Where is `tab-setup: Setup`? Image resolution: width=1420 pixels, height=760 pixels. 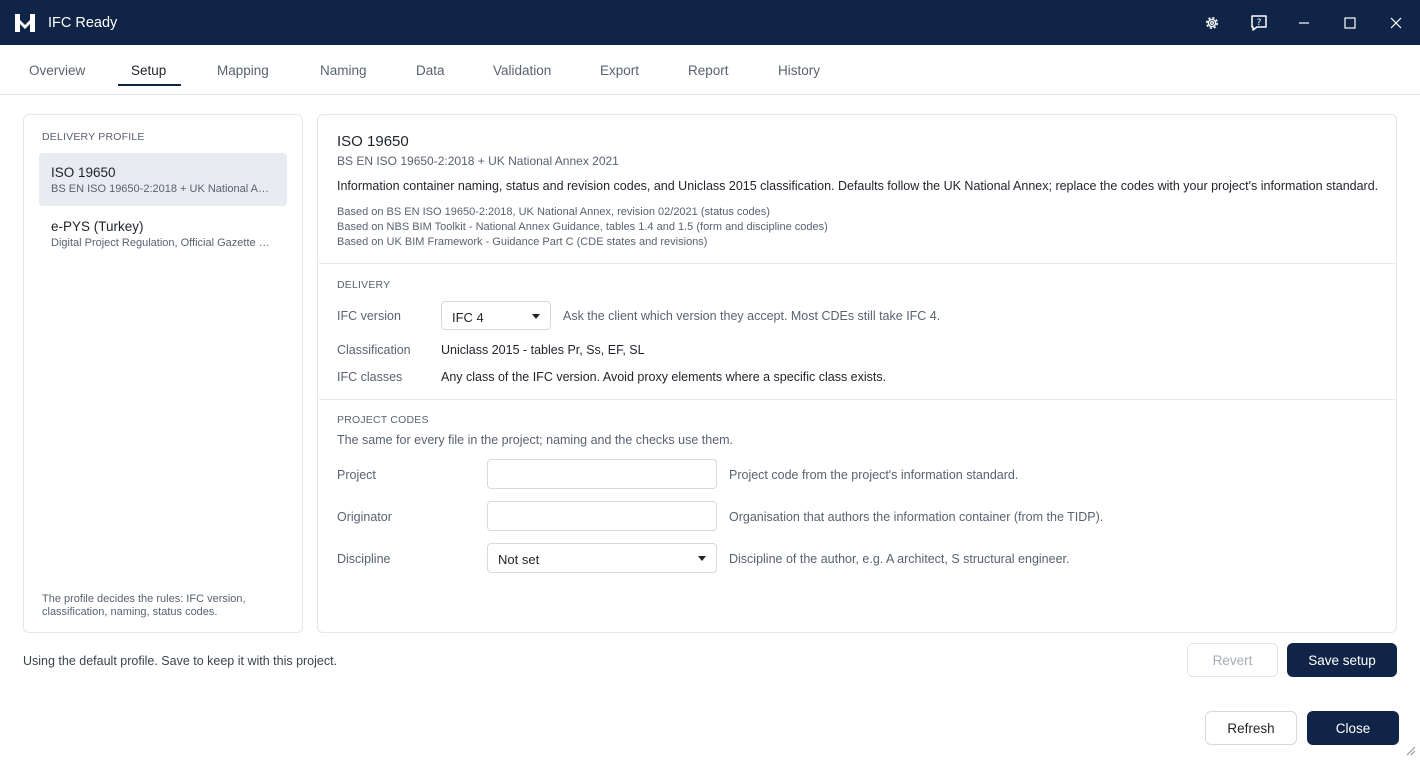 tab-setup: Setup is located at coordinates (148, 66).